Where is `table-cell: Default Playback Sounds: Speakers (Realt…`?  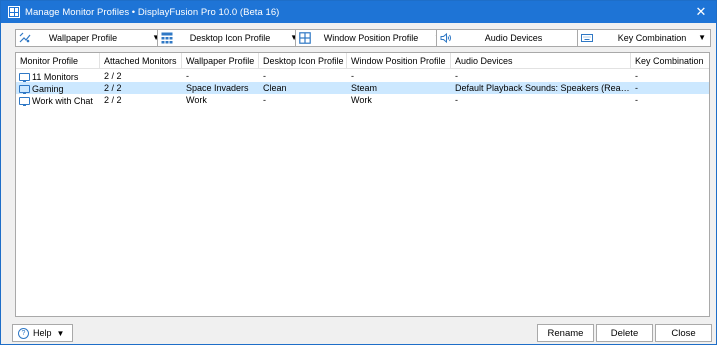 table-cell: Default Playback Sounds: Speakers (Realt… is located at coordinates (543, 88).